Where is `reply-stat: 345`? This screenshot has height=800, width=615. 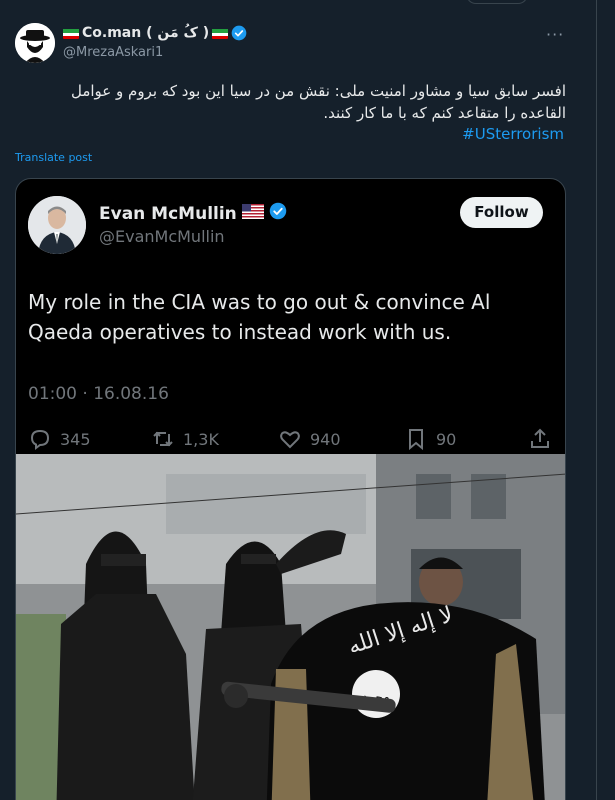 reply-stat: 345 is located at coordinates (59, 439).